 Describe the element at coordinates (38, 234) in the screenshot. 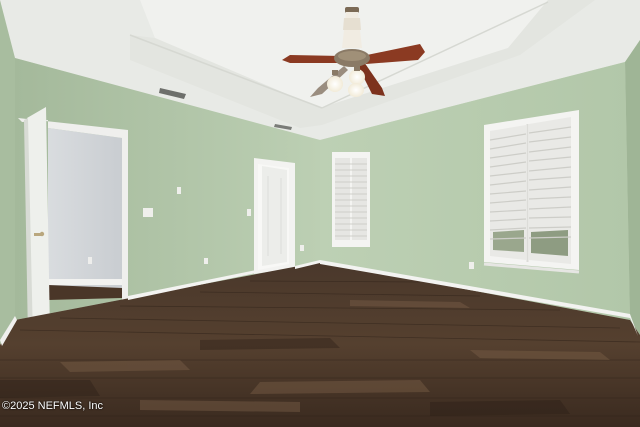

I see `door-latch` at that location.